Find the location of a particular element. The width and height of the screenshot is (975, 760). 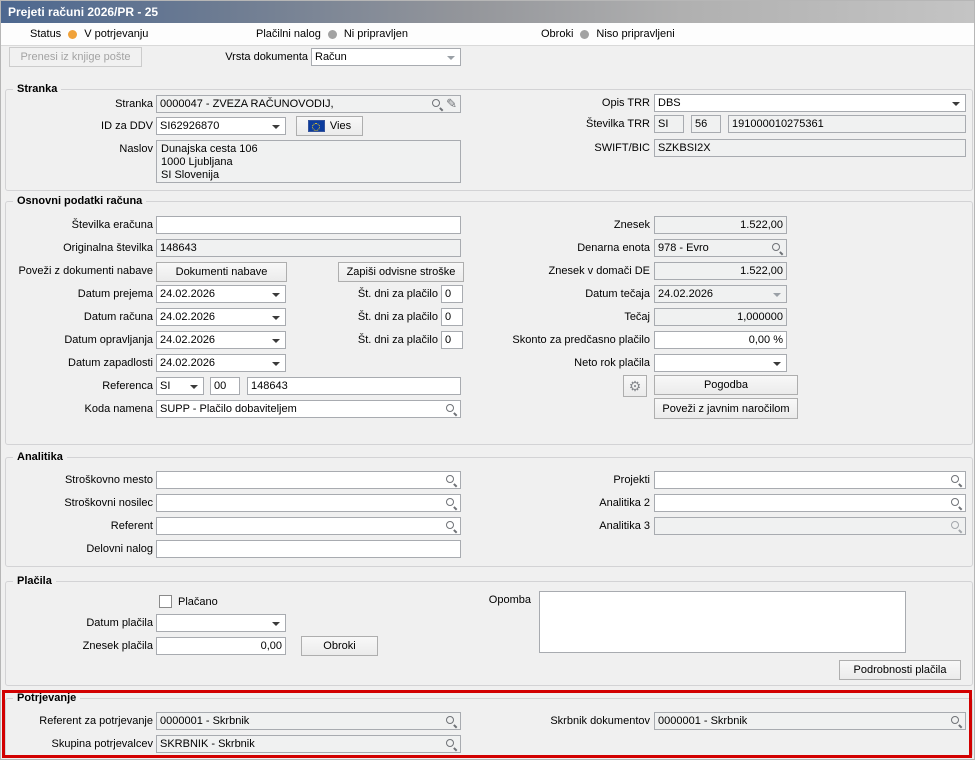

referenca-check-field: 00 is located at coordinates (225, 386).